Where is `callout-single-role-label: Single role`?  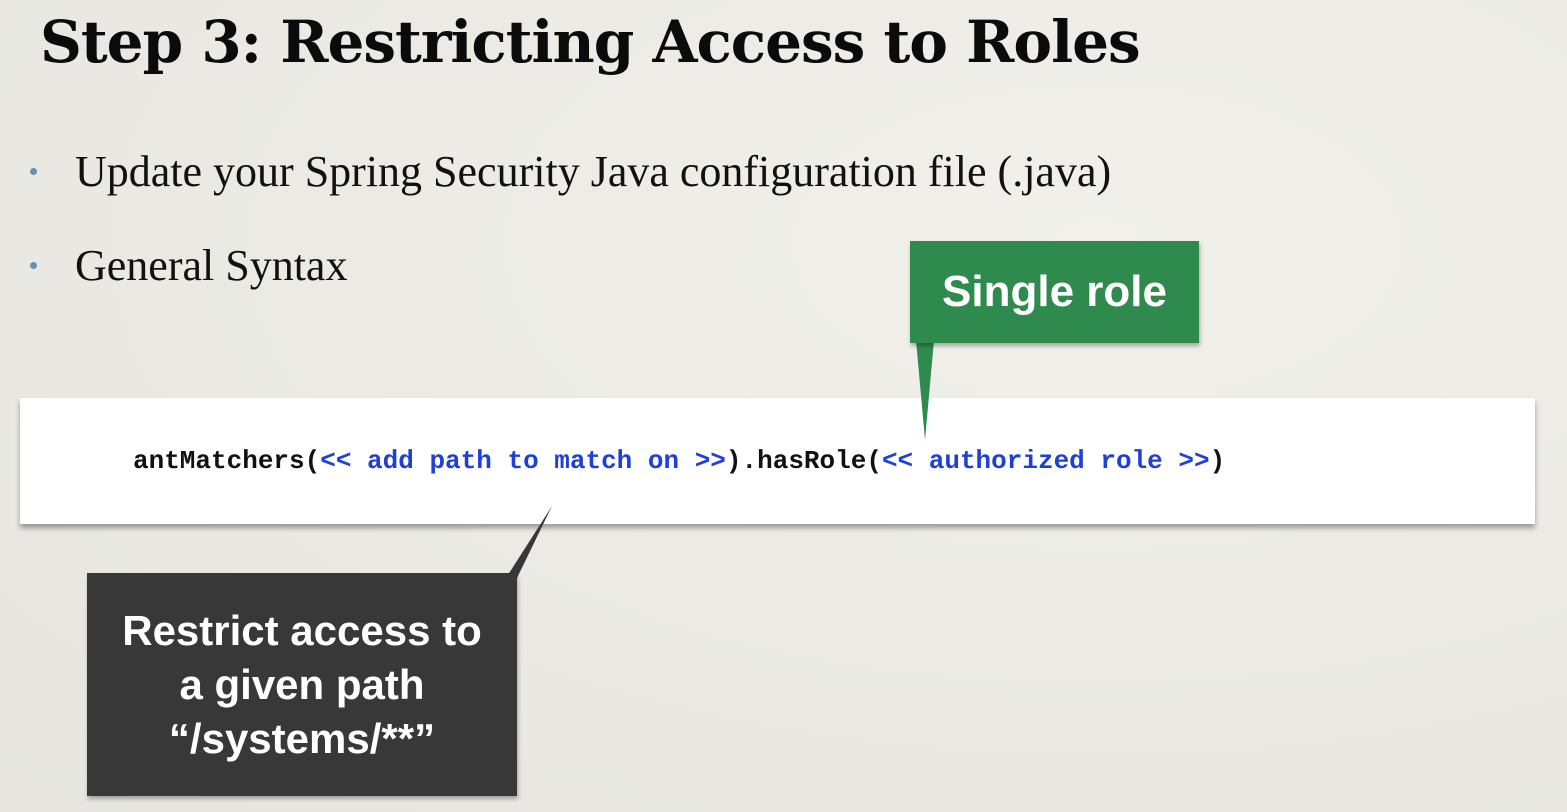 callout-single-role-label: Single role is located at coordinates (1054, 291).